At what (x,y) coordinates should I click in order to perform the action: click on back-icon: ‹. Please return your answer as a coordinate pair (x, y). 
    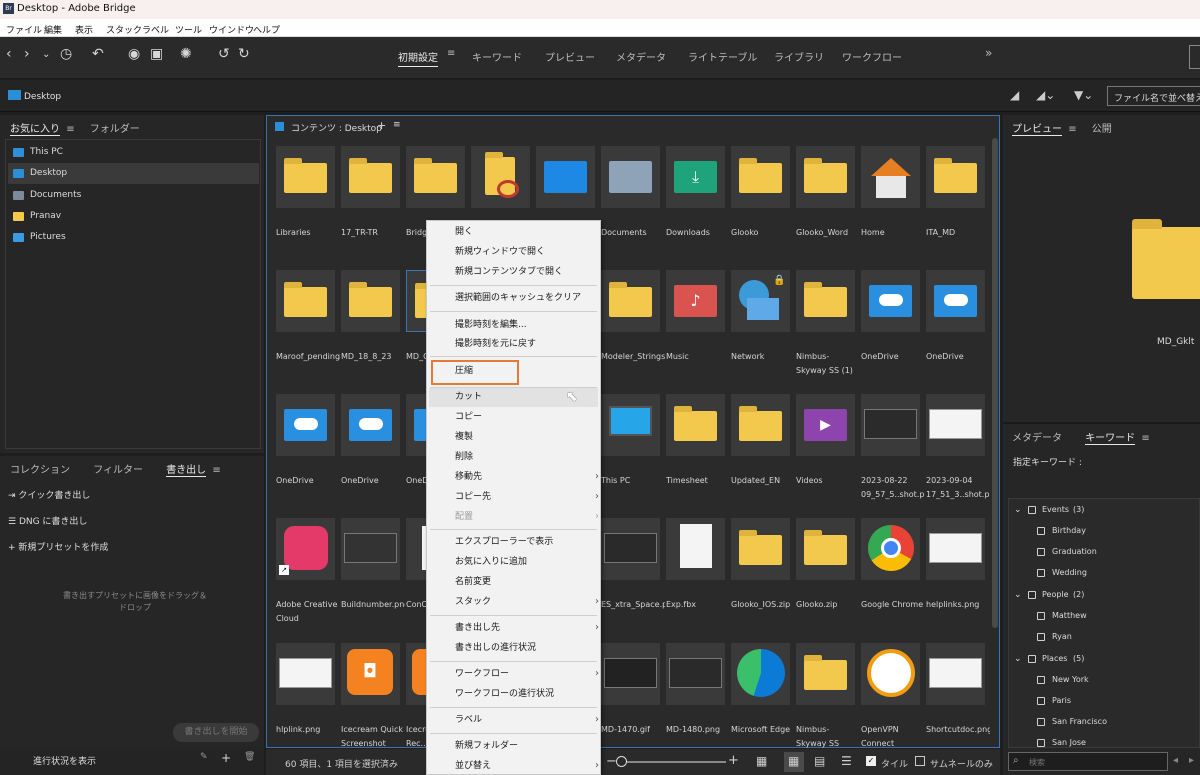
    Looking at the image, I should click on (9, 54).